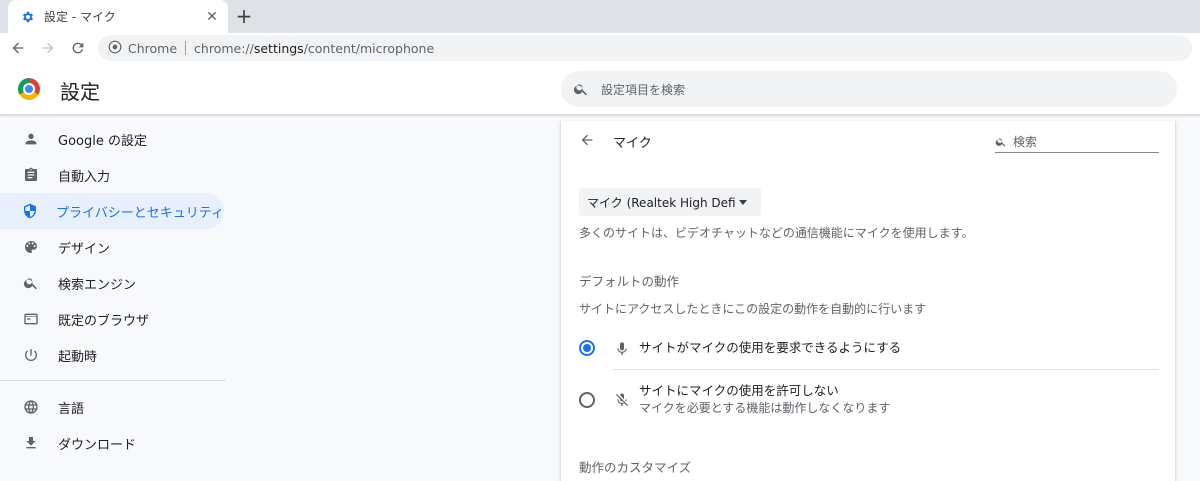 The image size is (1200, 481). I want to click on palette-icon, so click(31, 247).